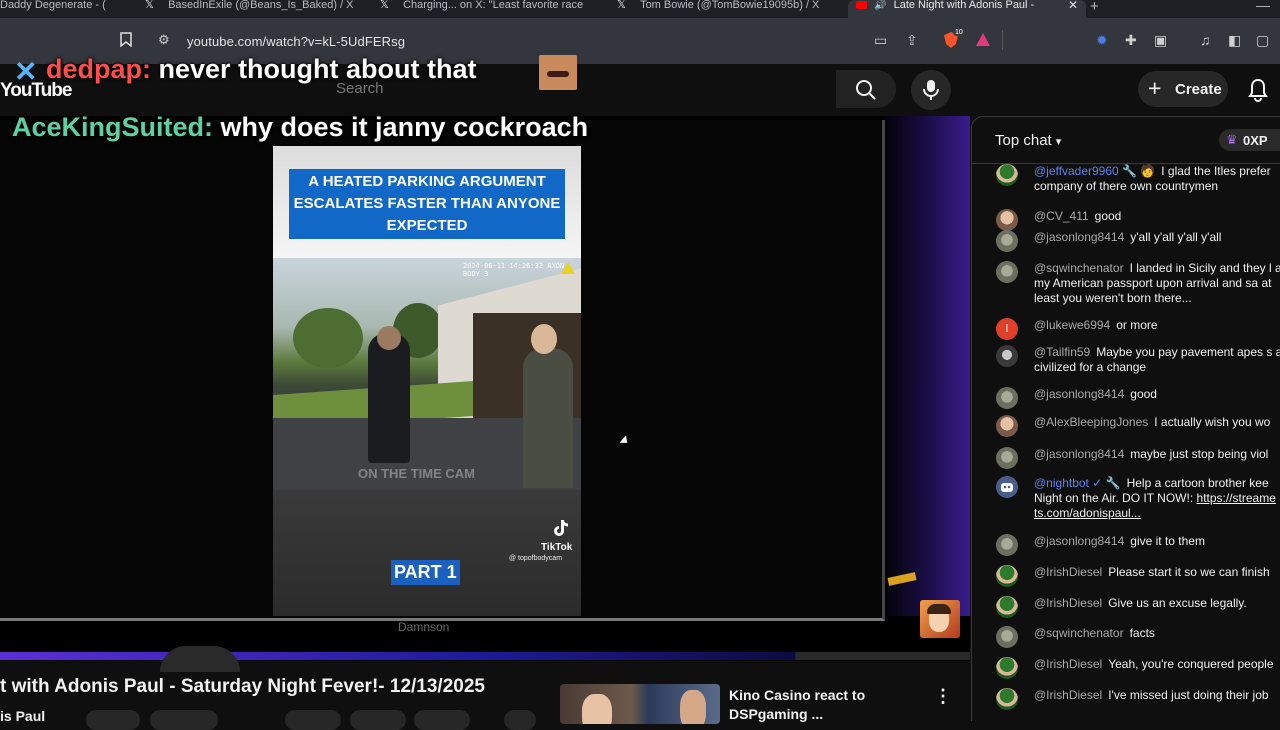  Describe the element at coordinates (378, 720) in the screenshot. I see `clip-button` at that location.